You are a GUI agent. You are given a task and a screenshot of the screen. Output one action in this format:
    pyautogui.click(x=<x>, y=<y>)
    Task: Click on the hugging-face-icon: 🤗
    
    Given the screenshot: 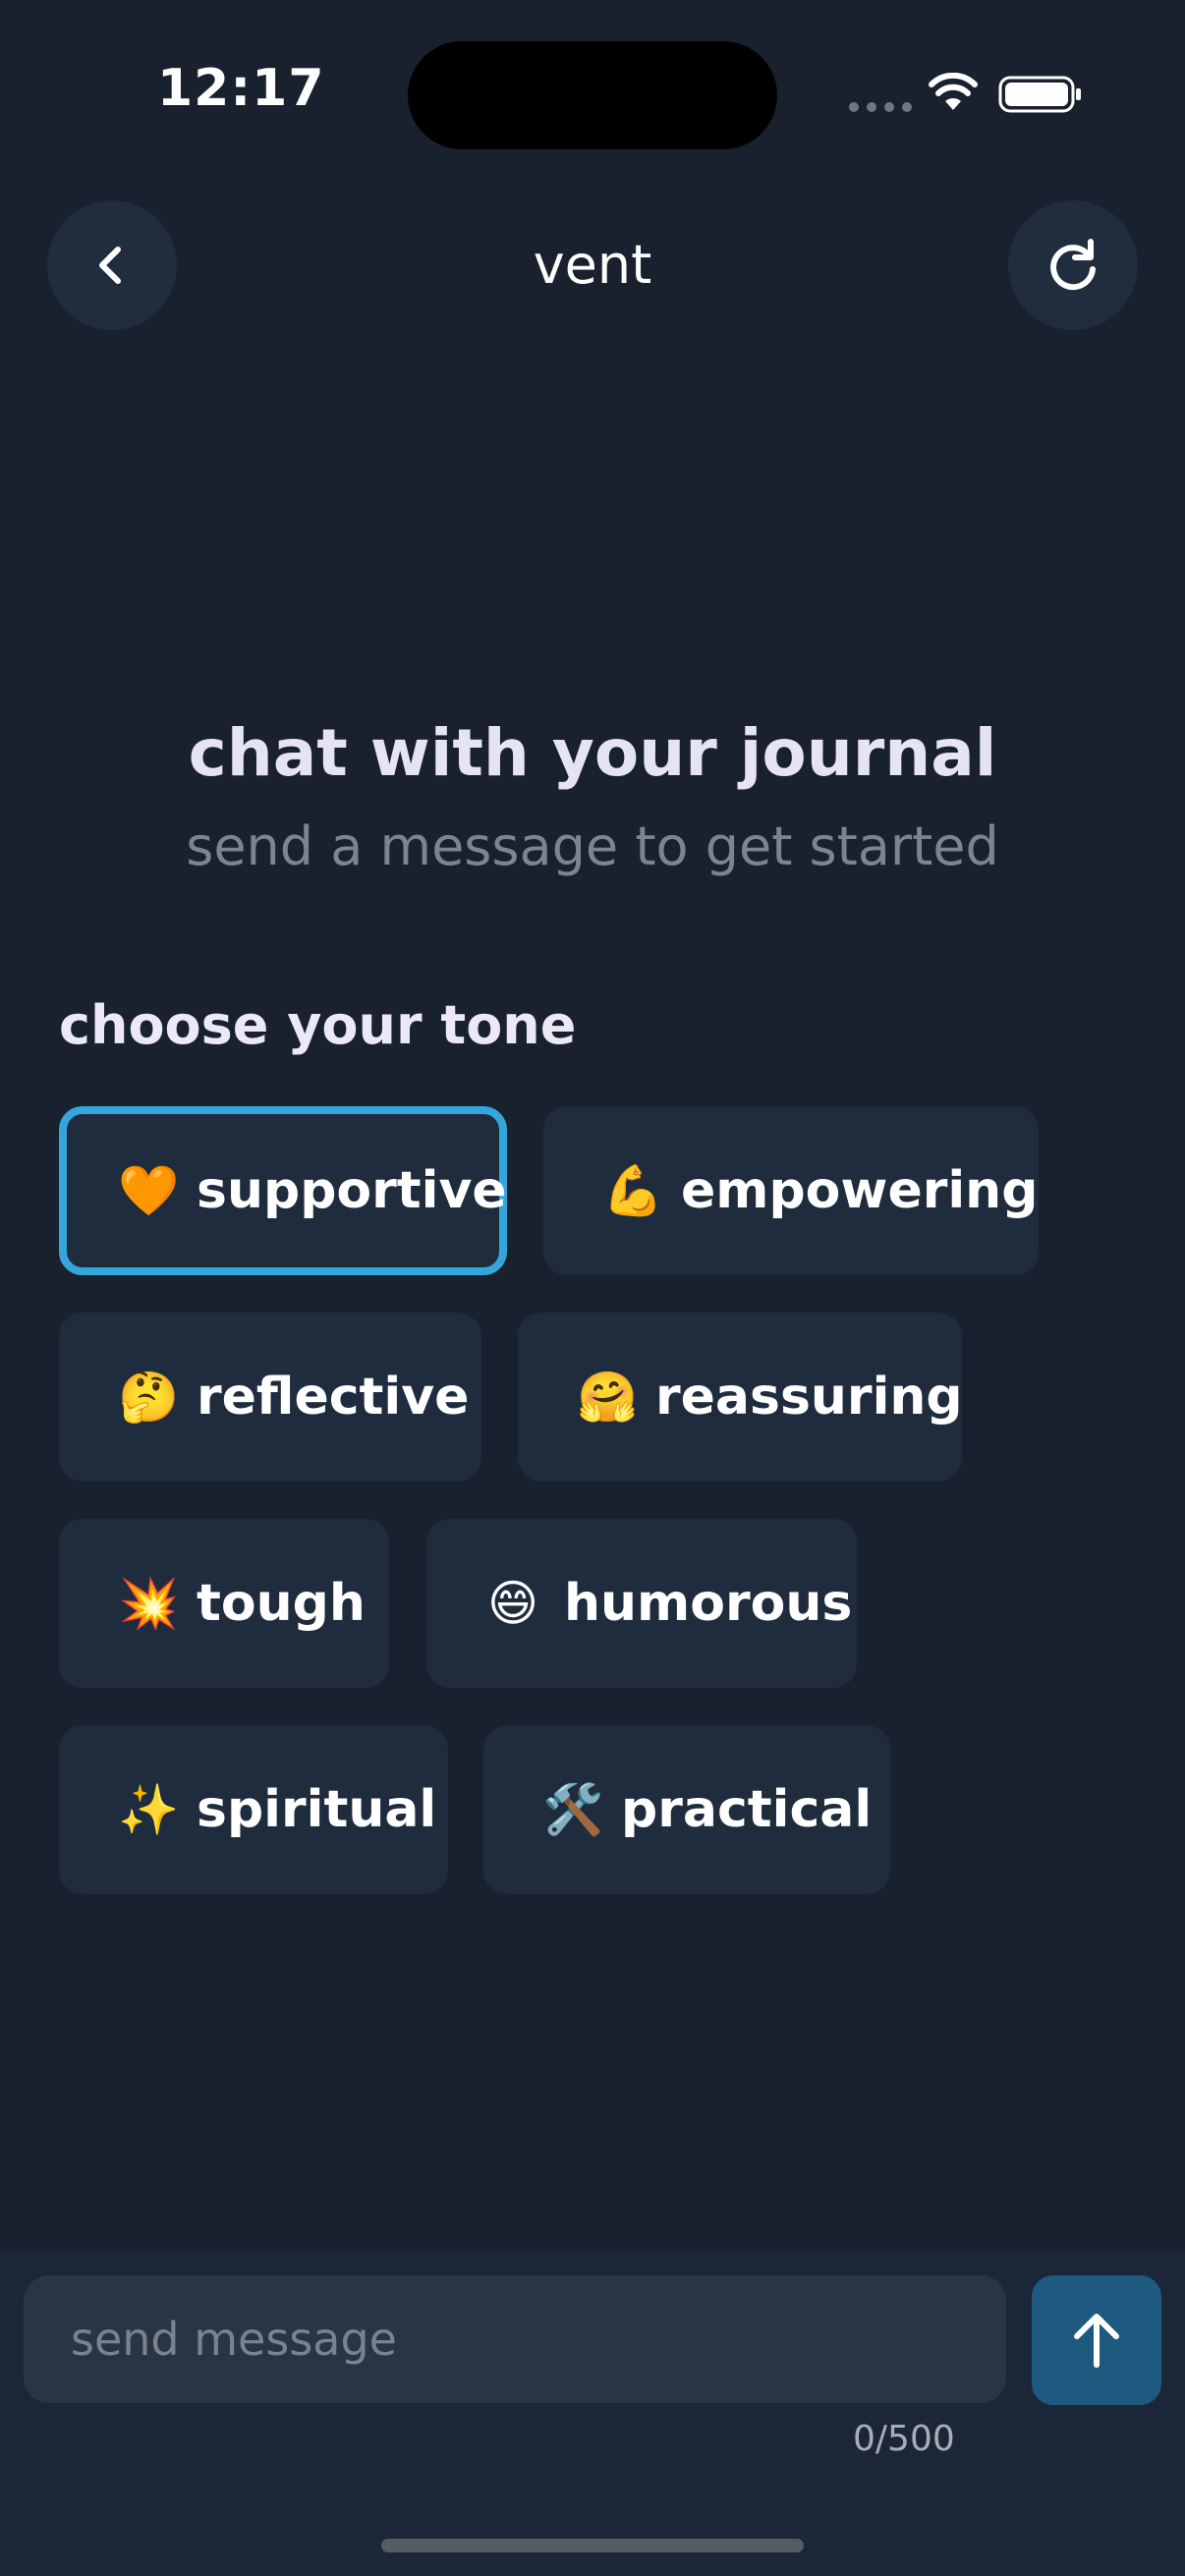 What is the action you would take?
    pyautogui.click(x=608, y=1397)
    